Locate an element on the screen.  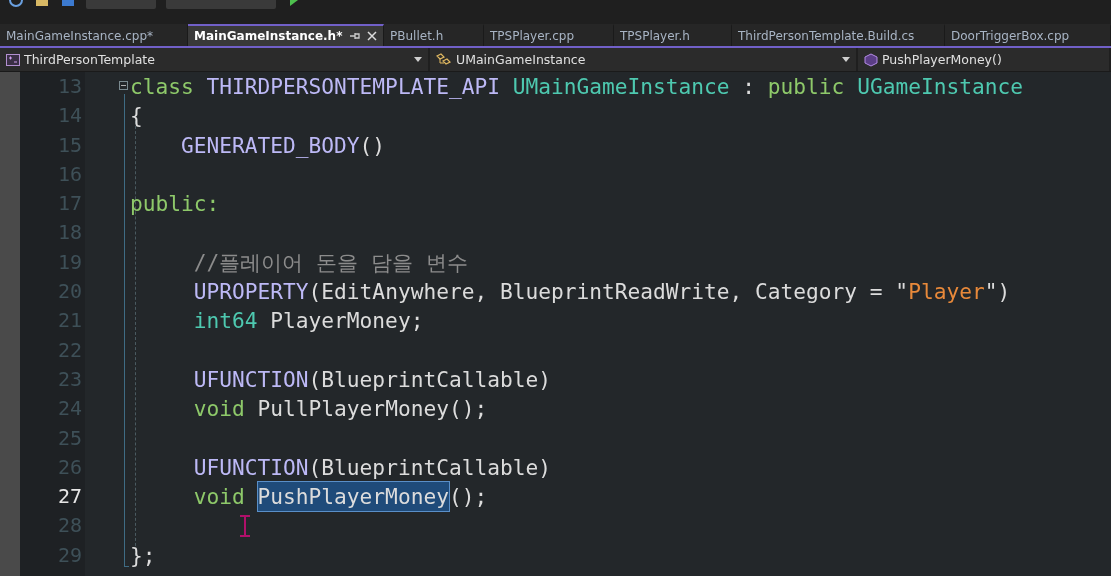
code-token: Player is located at coordinates (946, 292).